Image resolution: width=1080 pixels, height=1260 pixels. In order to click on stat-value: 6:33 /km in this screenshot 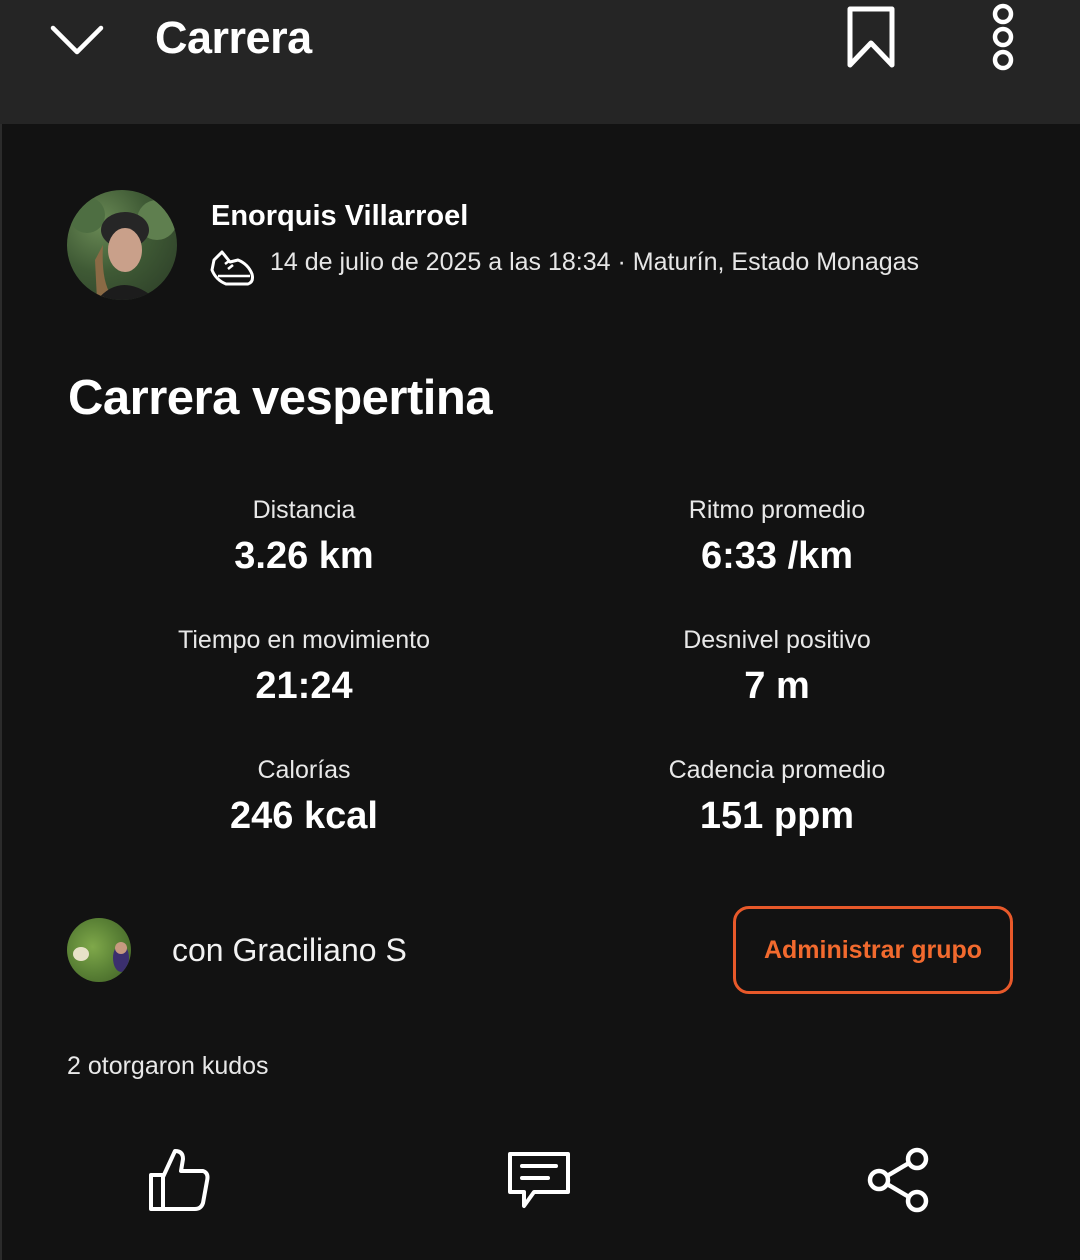, I will do `click(777, 556)`.